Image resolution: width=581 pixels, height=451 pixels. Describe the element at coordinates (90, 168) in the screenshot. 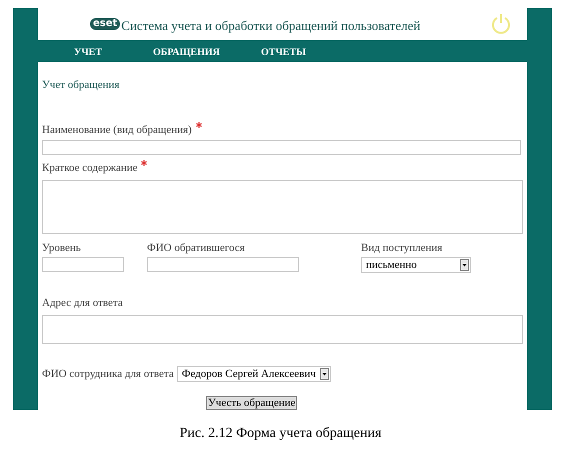

I see `field-label: Краткое содержание` at that location.